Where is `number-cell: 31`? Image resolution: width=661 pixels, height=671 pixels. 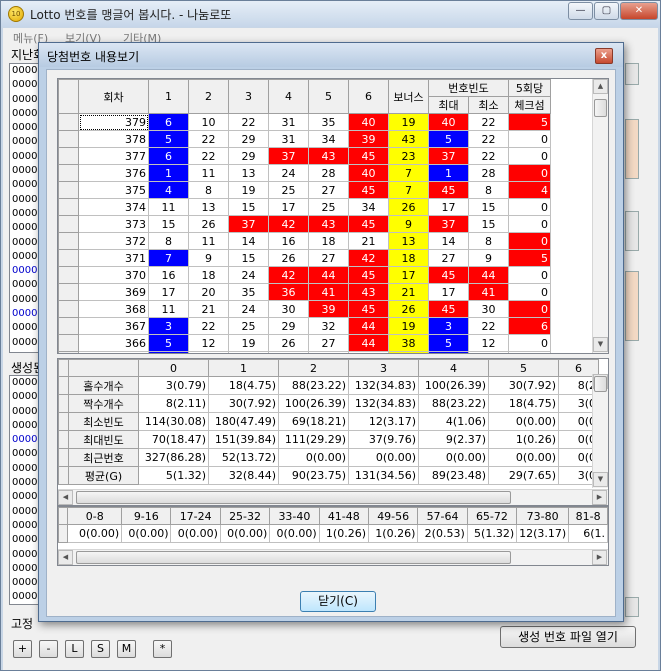
number-cell: 31 is located at coordinates (288, 122).